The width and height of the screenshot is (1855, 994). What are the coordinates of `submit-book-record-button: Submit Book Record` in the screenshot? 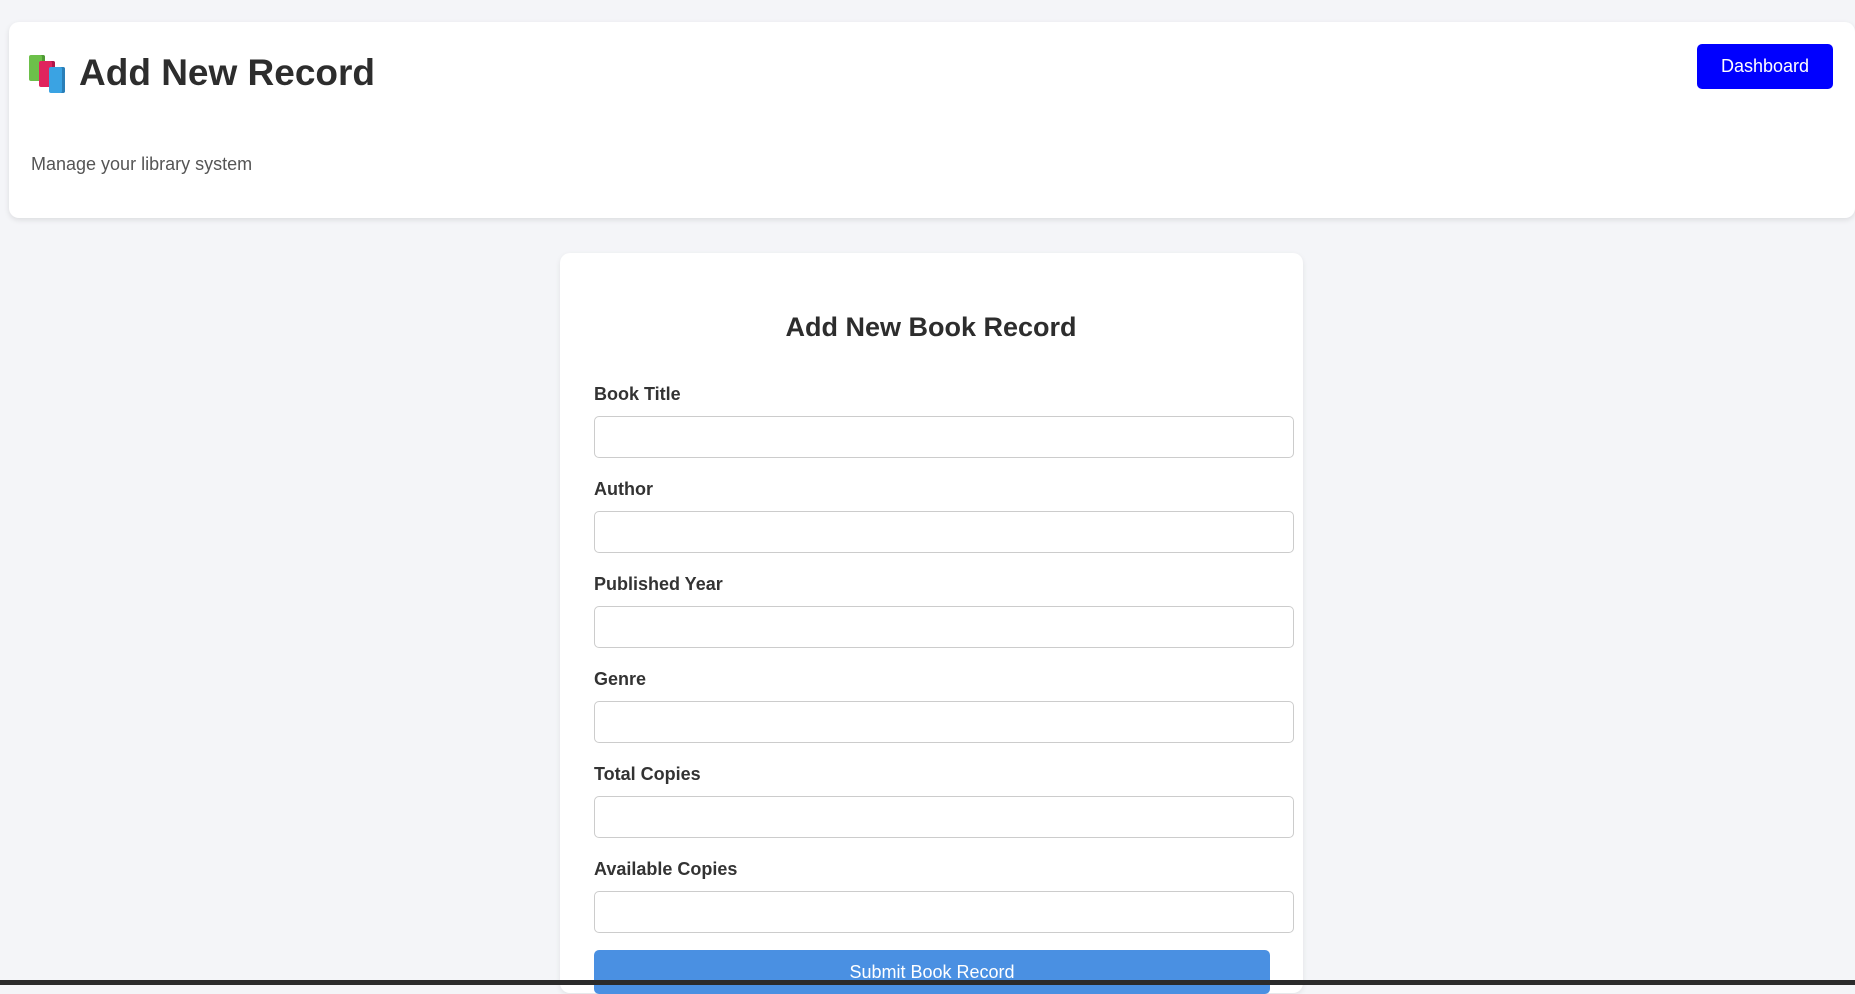 It's located at (932, 972).